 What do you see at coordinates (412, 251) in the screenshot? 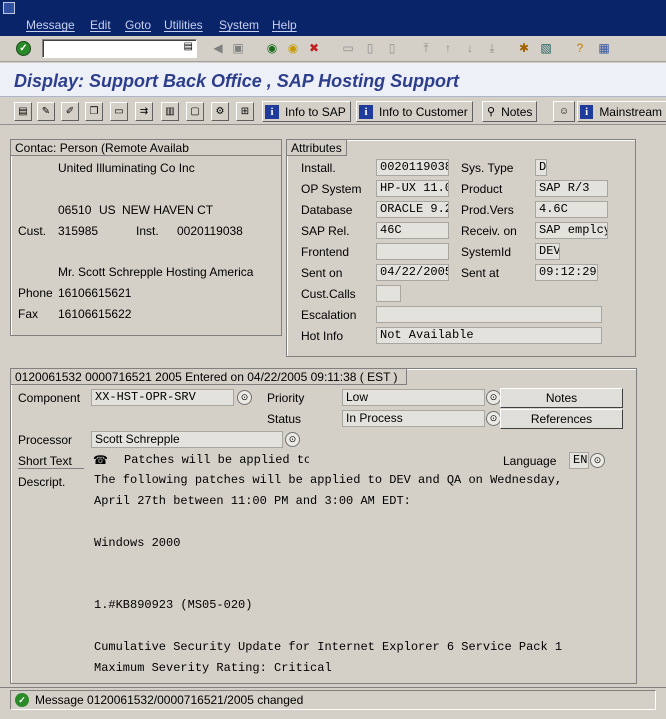
I see `frontend-field` at bounding box center [412, 251].